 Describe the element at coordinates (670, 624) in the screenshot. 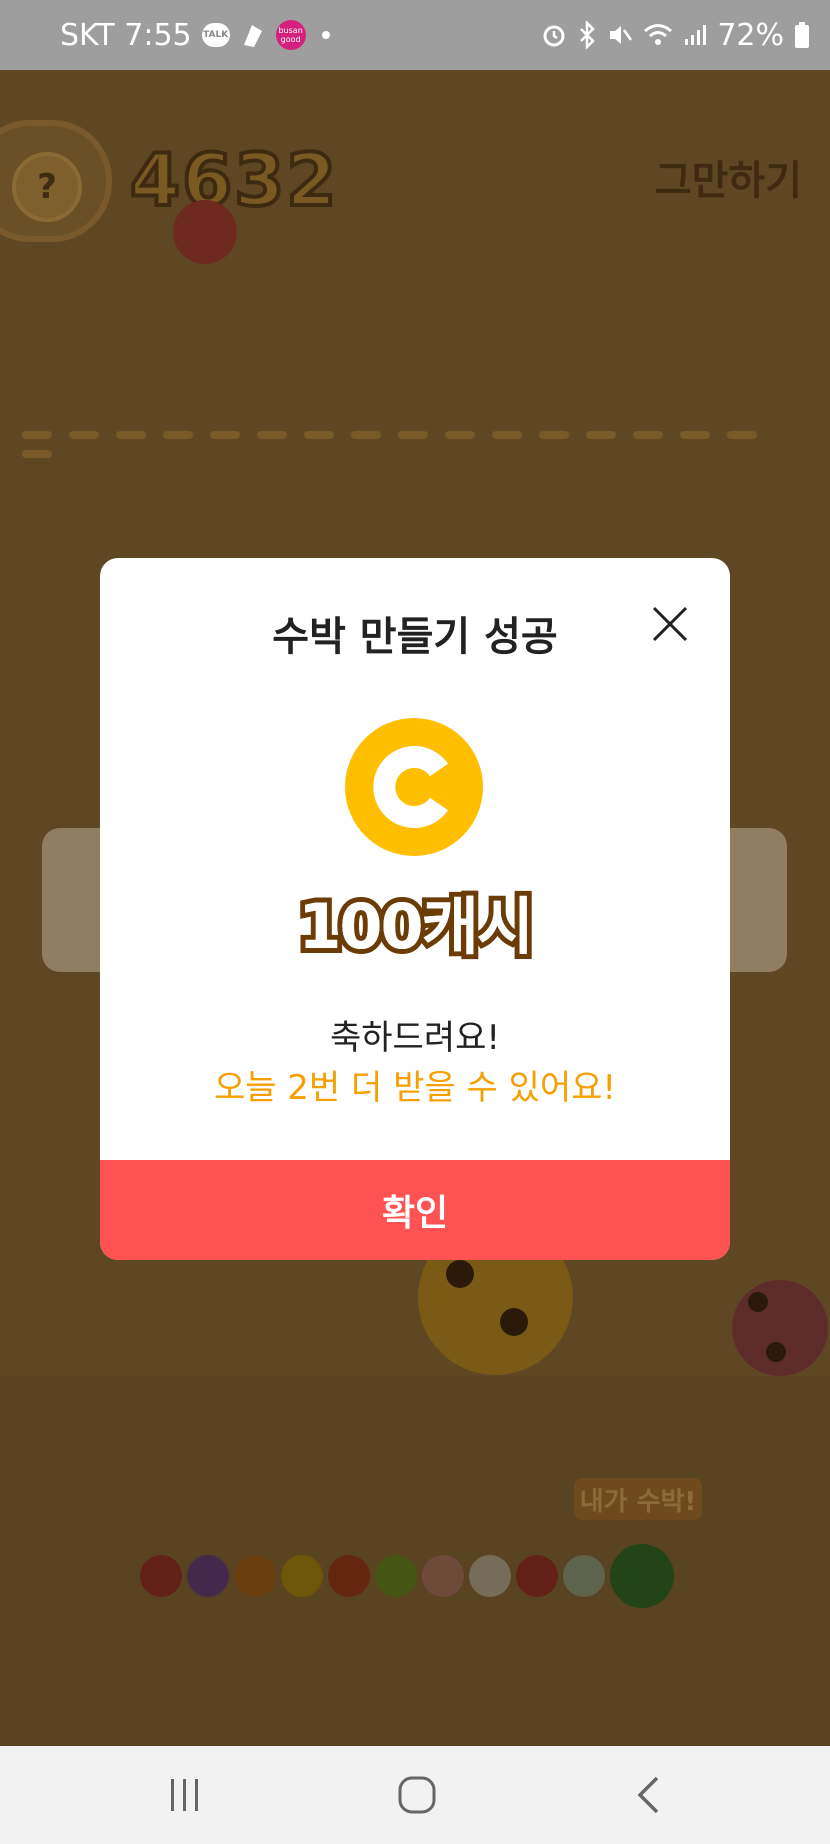

I see `close-icon` at that location.